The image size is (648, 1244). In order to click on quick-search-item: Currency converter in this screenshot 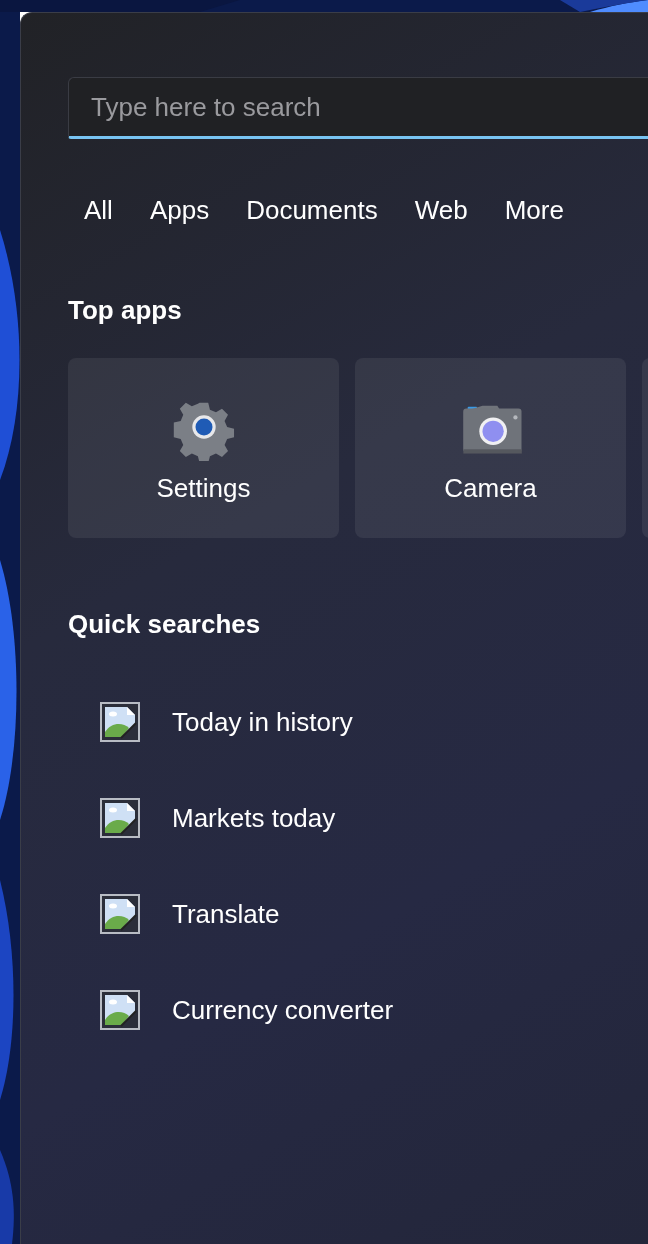, I will do `click(374, 1010)`.